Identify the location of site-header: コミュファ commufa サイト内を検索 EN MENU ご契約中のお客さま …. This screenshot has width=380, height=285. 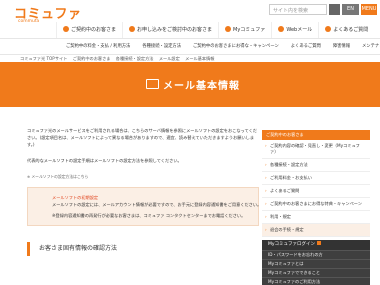
(190, 19).